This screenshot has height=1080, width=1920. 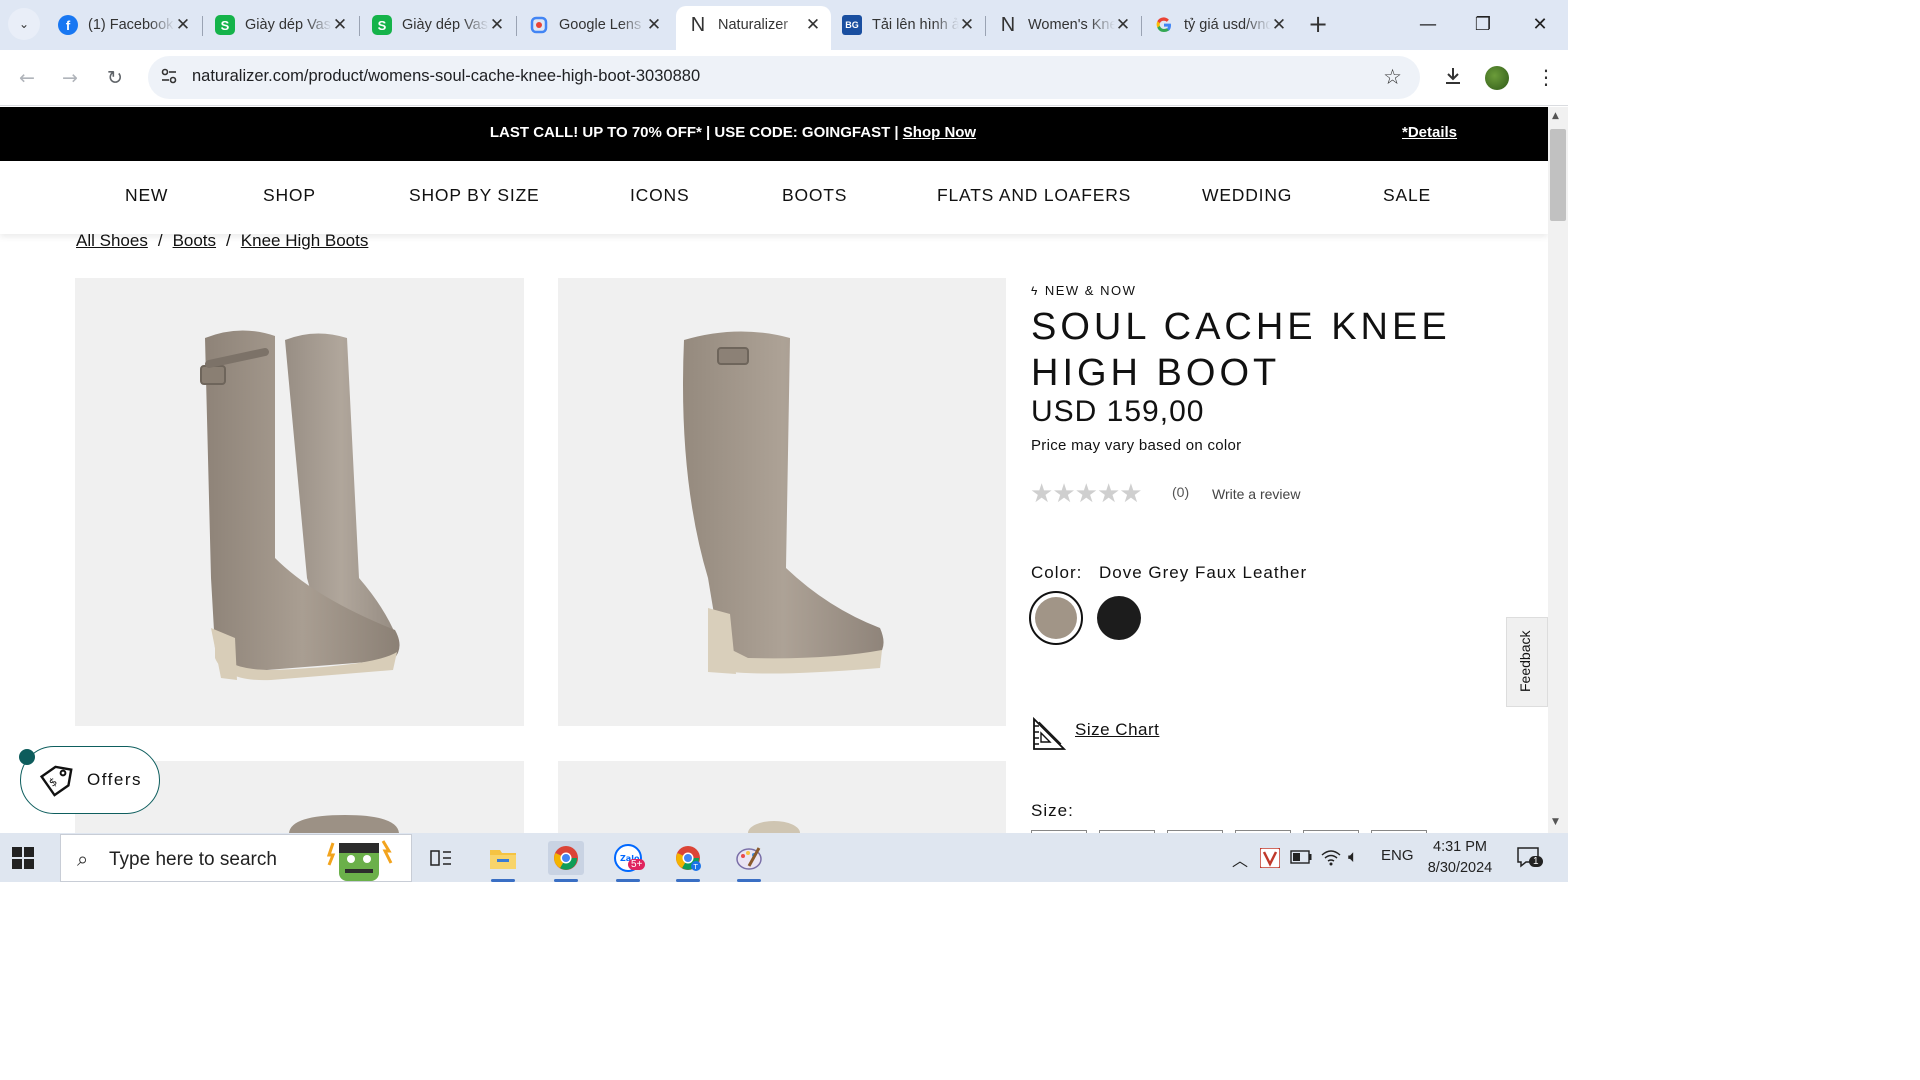 What do you see at coordinates (83, 859) in the screenshot?
I see `search-icon: ⌕` at bounding box center [83, 859].